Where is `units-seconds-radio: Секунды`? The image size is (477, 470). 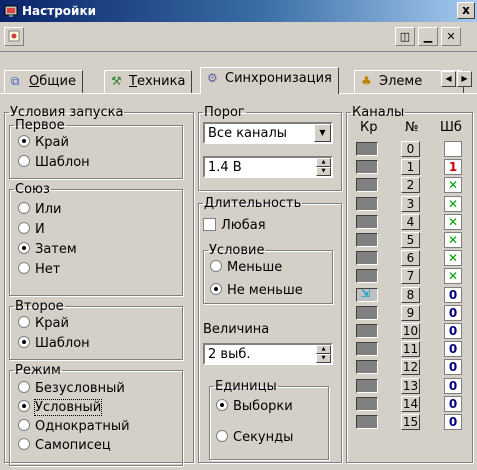
units-seconds-radio: Секунды is located at coordinates (254, 439).